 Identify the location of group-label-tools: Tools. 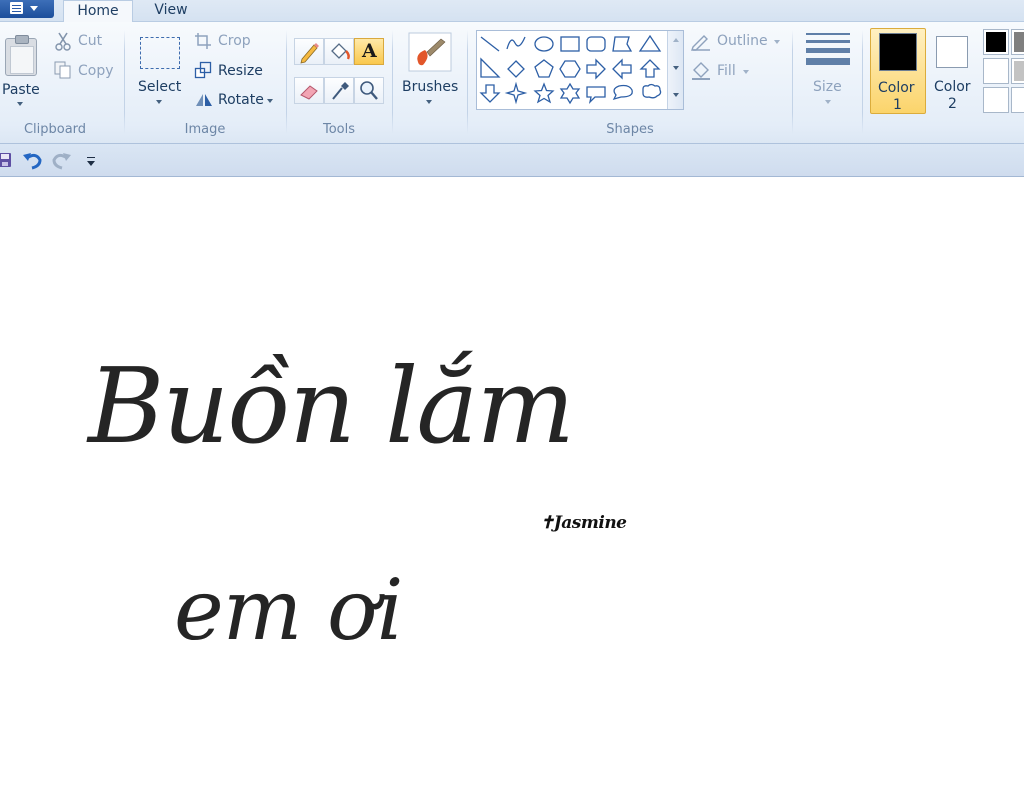
(339, 129).